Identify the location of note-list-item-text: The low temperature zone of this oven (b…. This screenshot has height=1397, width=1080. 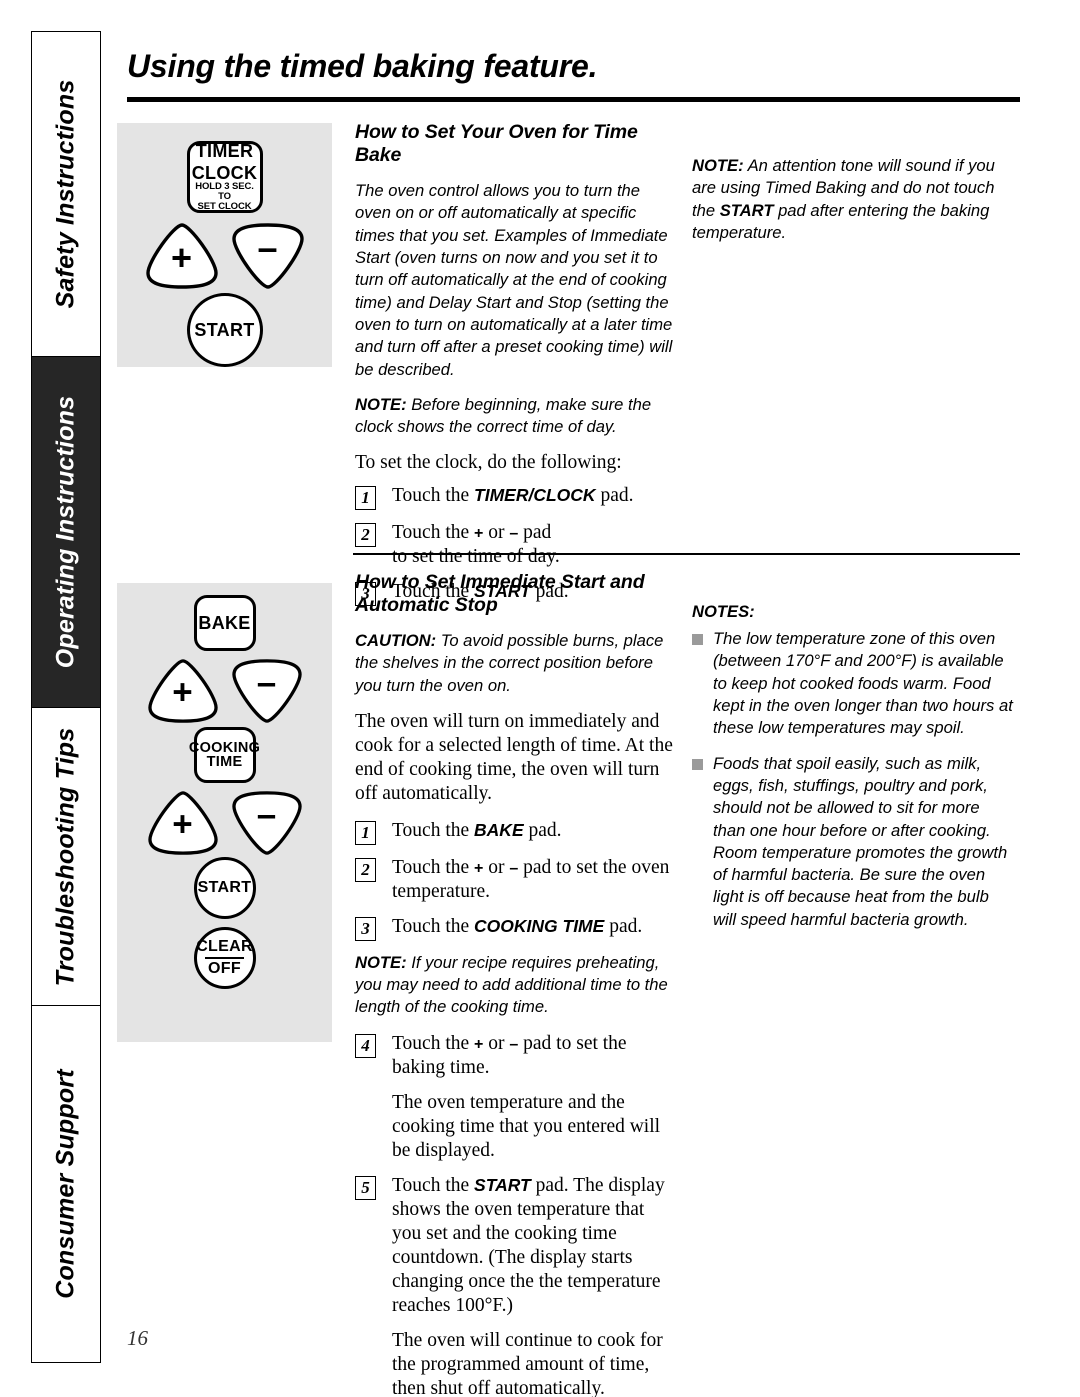
(863, 683).